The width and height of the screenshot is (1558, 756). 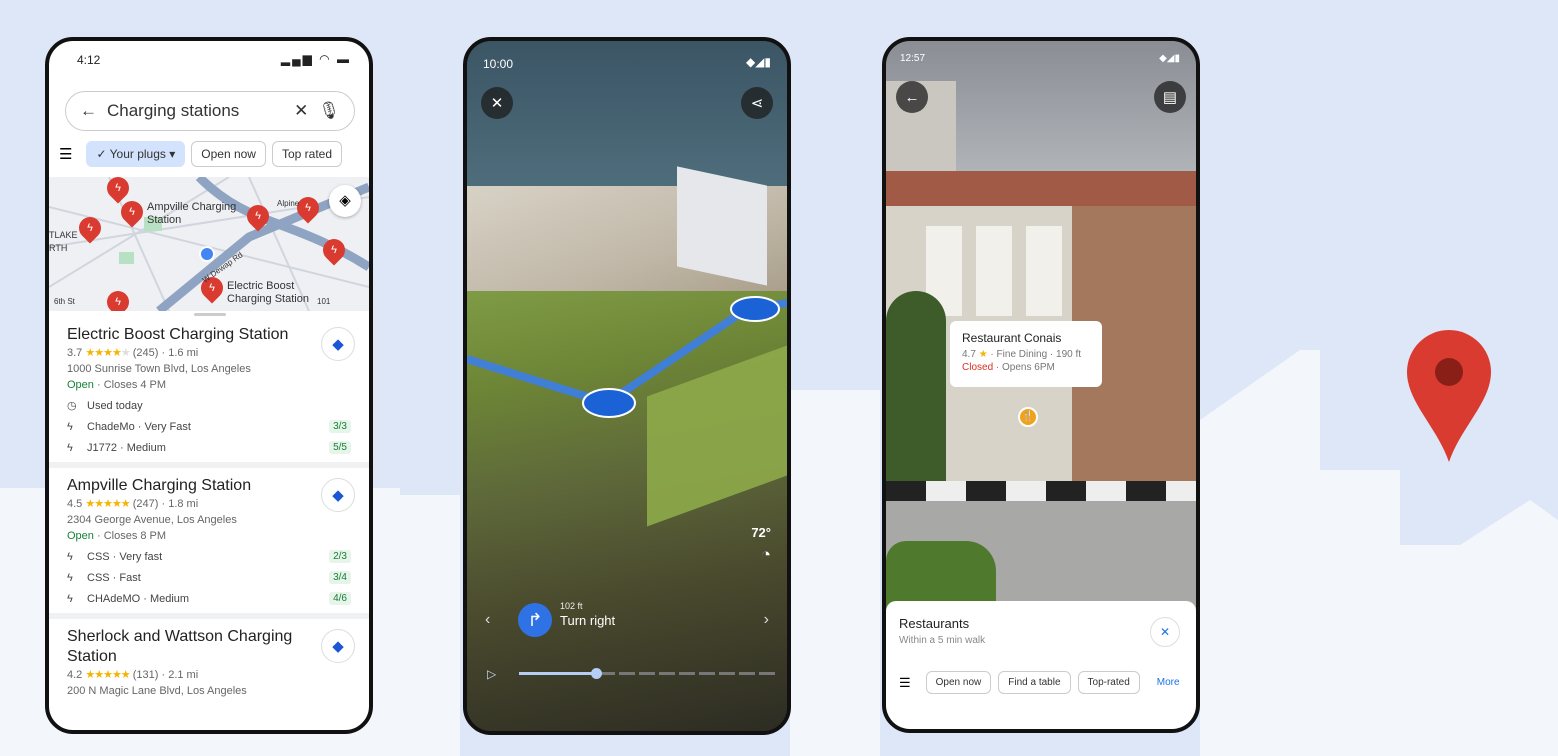 I want to click on rating-row: 4.5 ★★★★★ (247) · 1.8 mi, so click(x=133, y=504).